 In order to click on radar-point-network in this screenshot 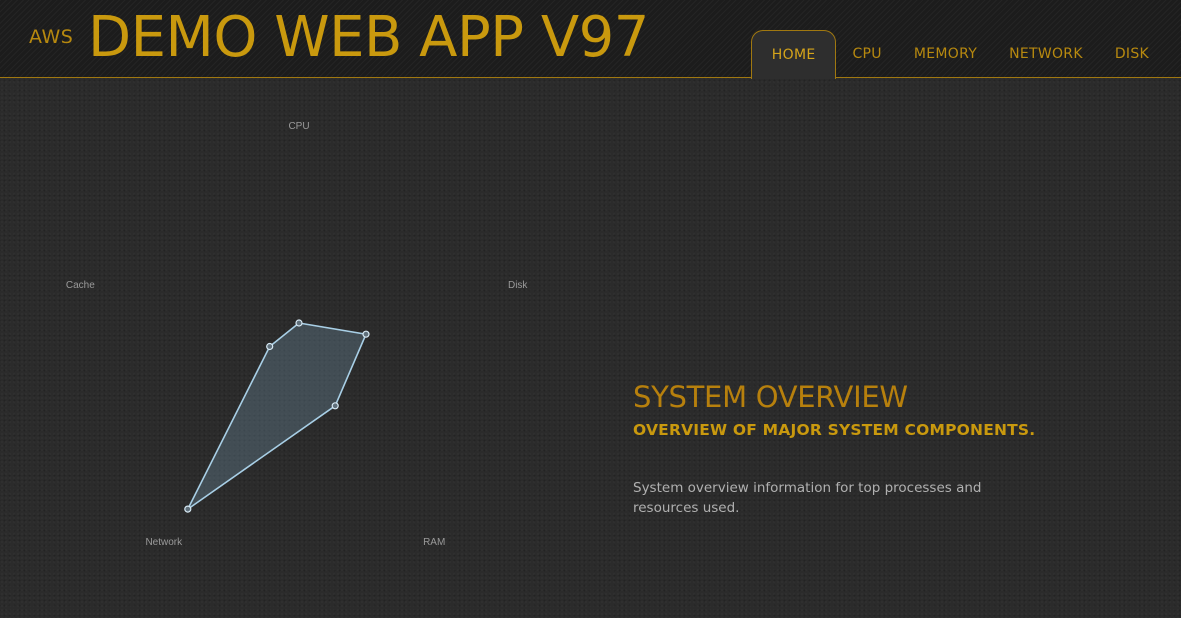, I will do `click(188, 509)`.